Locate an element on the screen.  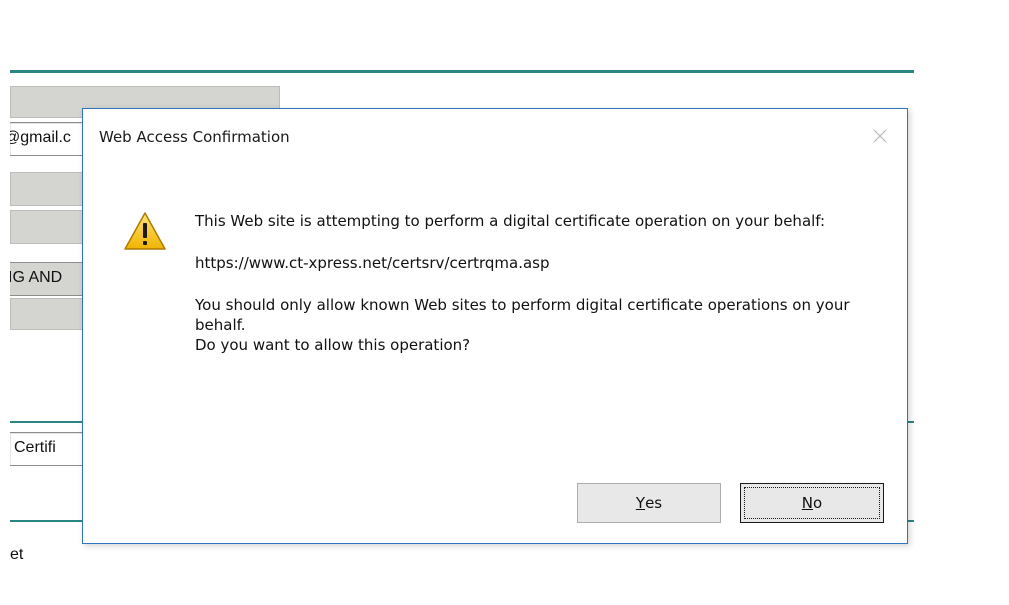
certificate-field-text: i Certifi is located at coordinates (33, 447).